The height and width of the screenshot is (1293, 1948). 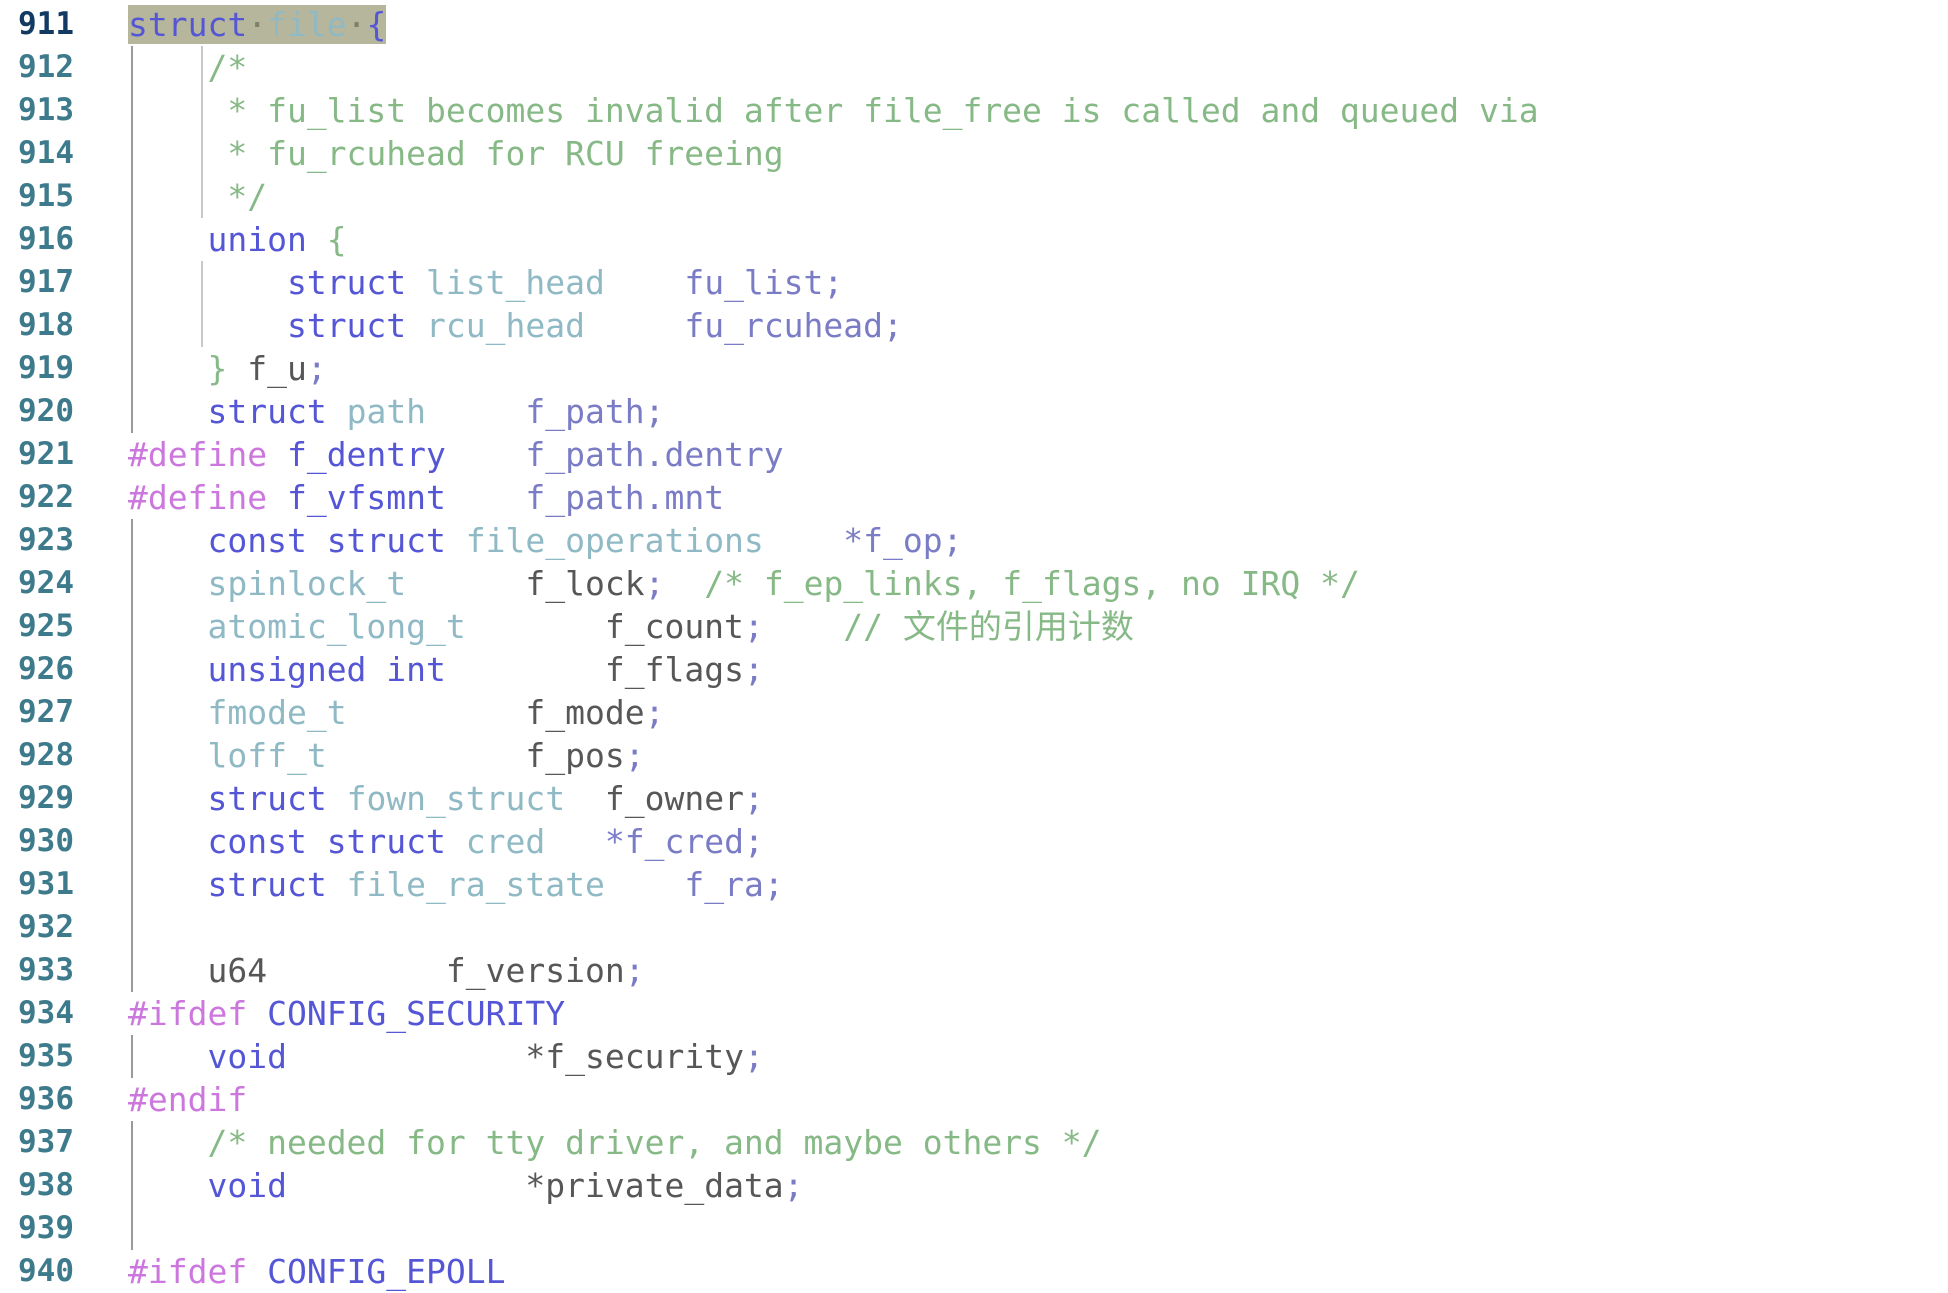 I want to click on code-line: 934 #ifdef CONFIG_SECURITY, so click(x=974, y=1013).